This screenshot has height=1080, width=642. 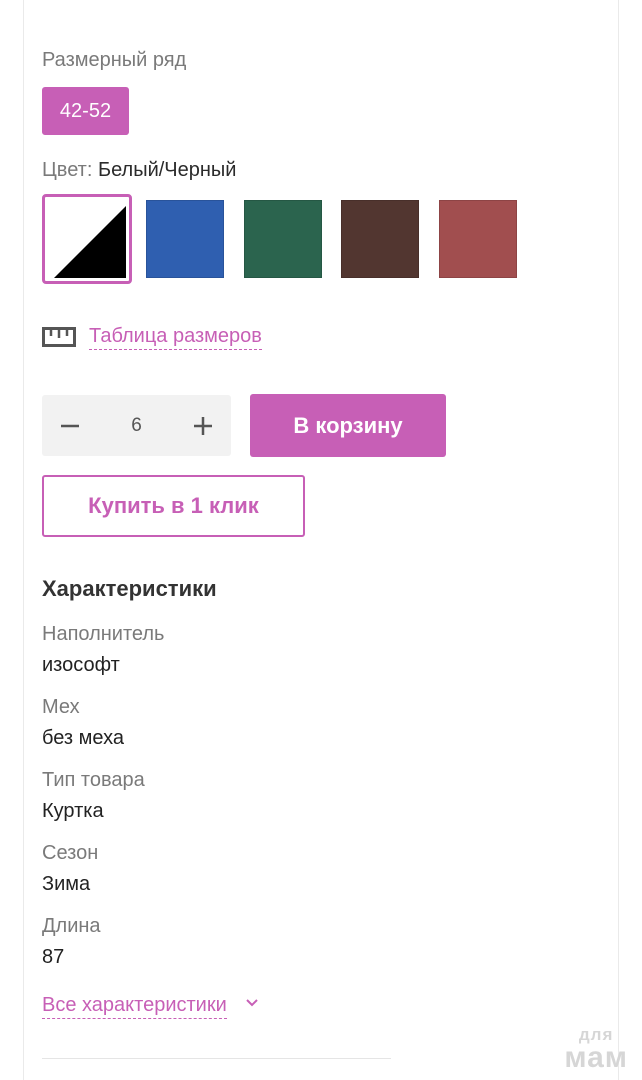 I want to click on characteristic-name: Наполнитель, so click(x=103, y=634).